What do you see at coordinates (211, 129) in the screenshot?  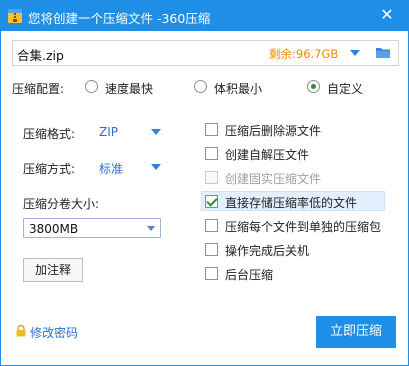 I see `checkbox-delete-source` at bounding box center [211, 129].